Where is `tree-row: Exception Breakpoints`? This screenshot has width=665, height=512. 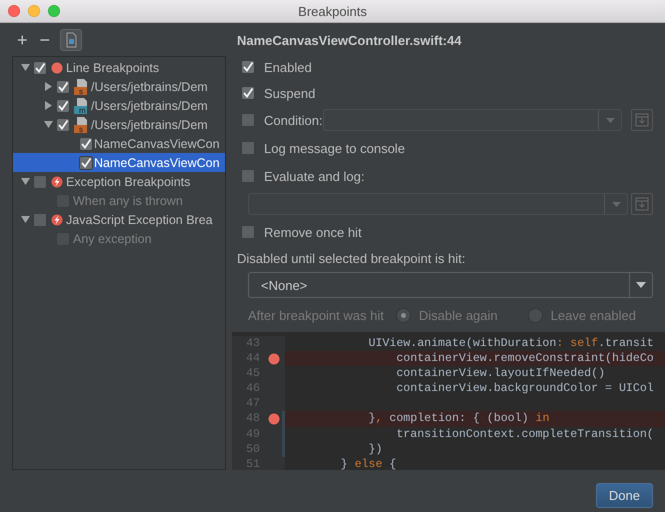 tree-row: Exception Breakpoints is located at coordinates (119, 181).